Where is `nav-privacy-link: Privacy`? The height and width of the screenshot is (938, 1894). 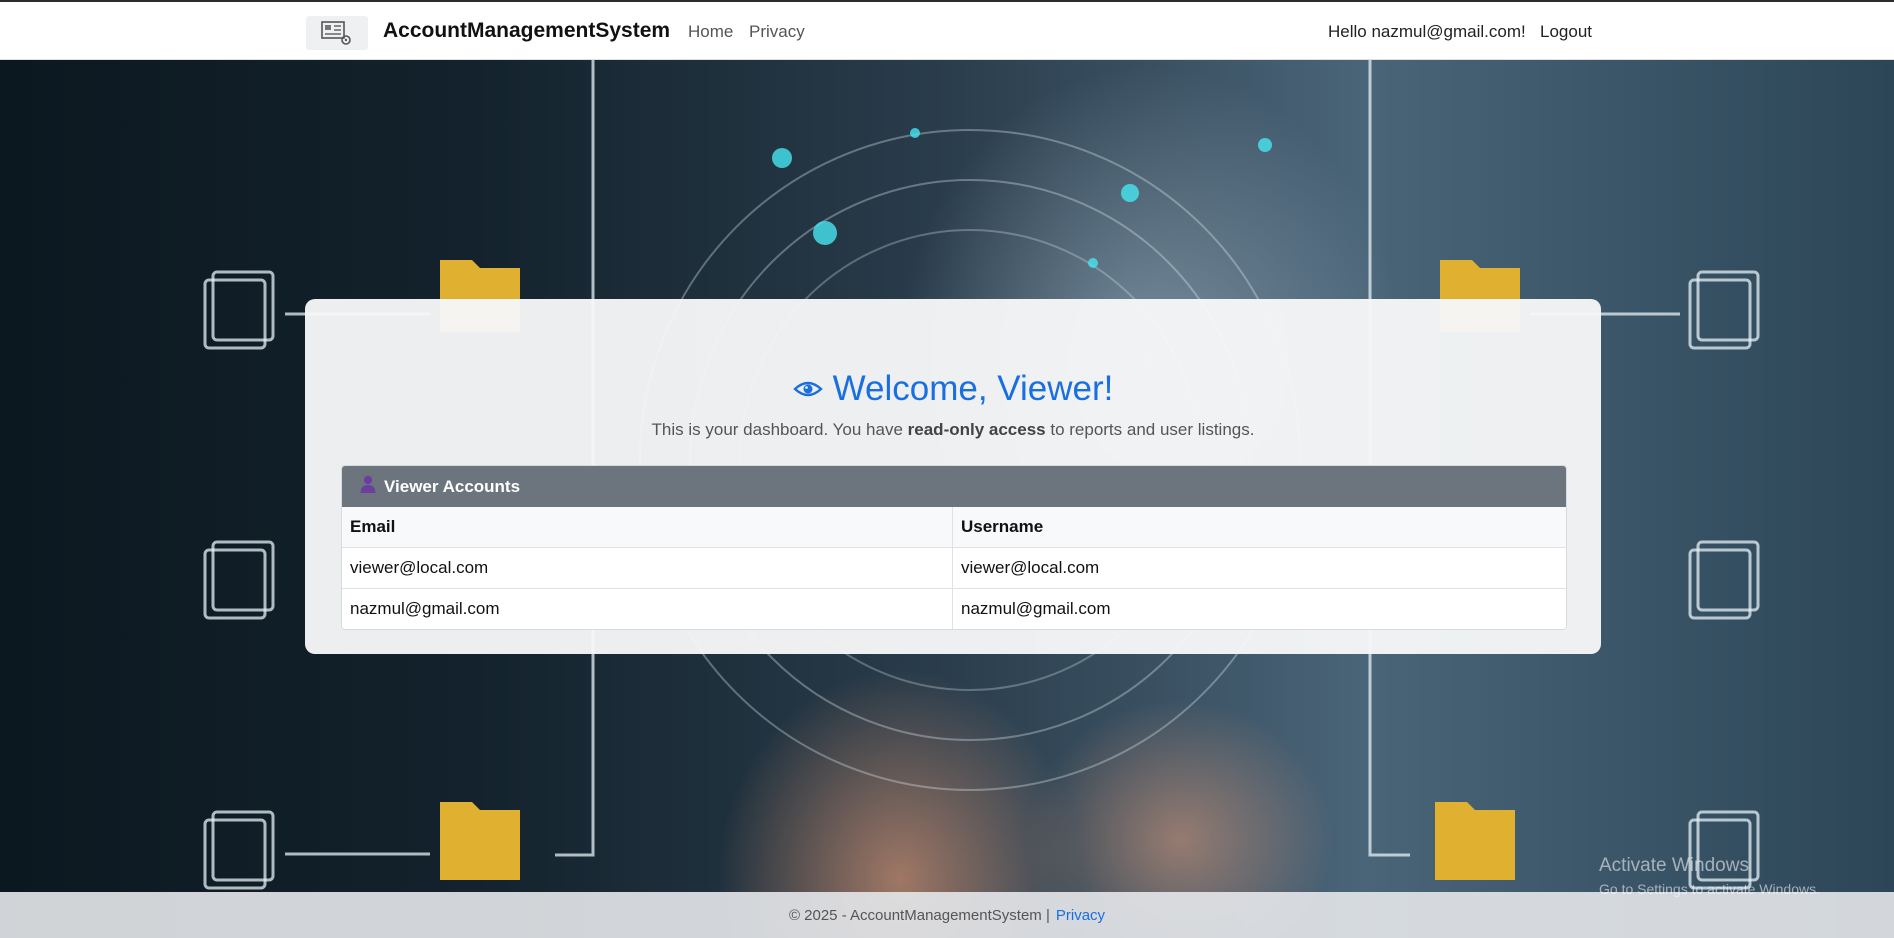 nav-privacy-link: Privacy is located at coordinates (777, 32).